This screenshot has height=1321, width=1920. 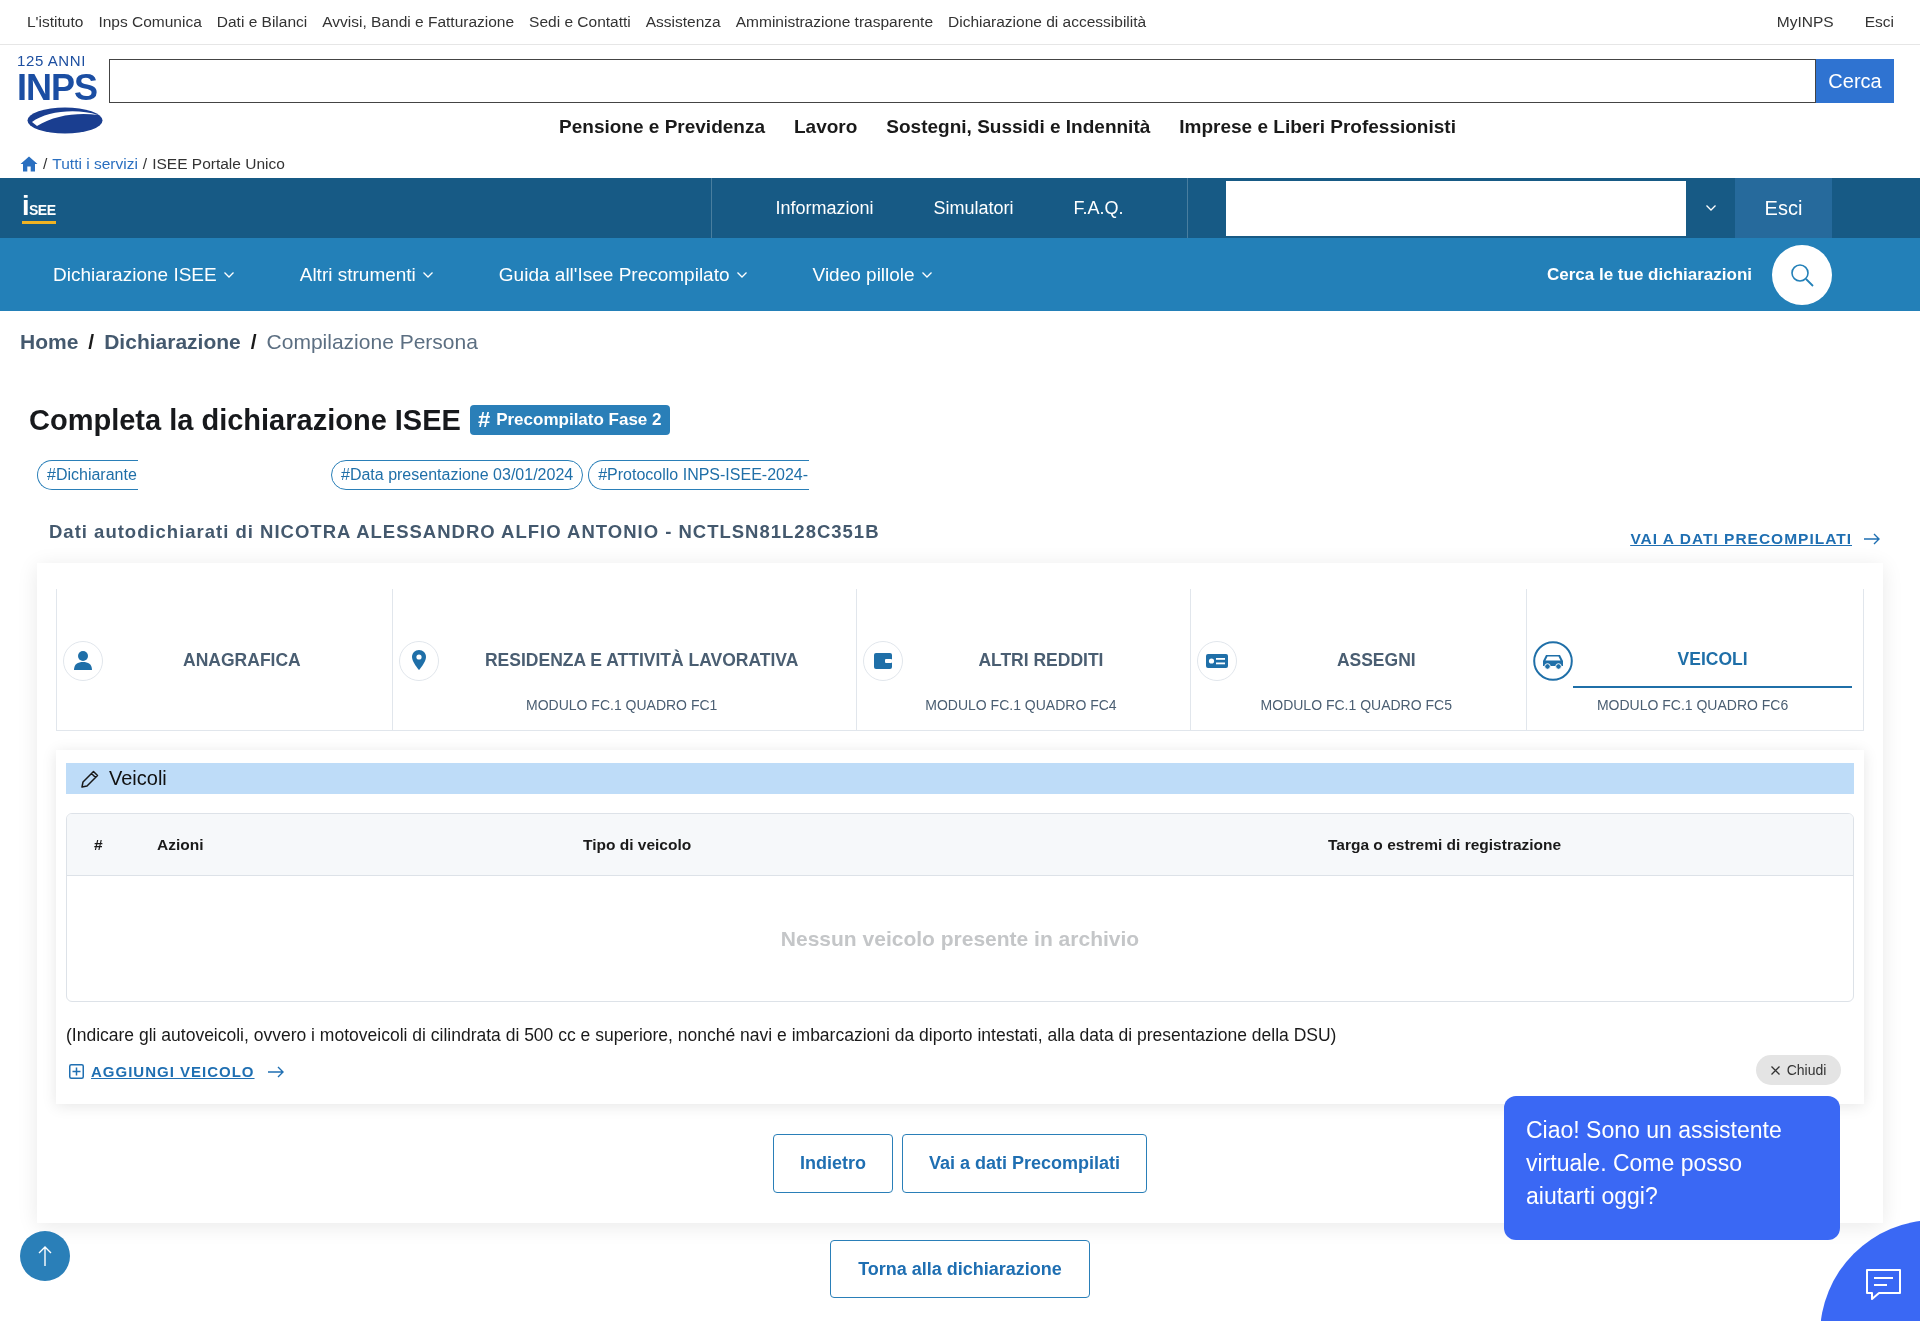 What do you see at coordinates (1217, 660) in the screenshot?
I see `card-icon` at bounding box center [1217, 660].